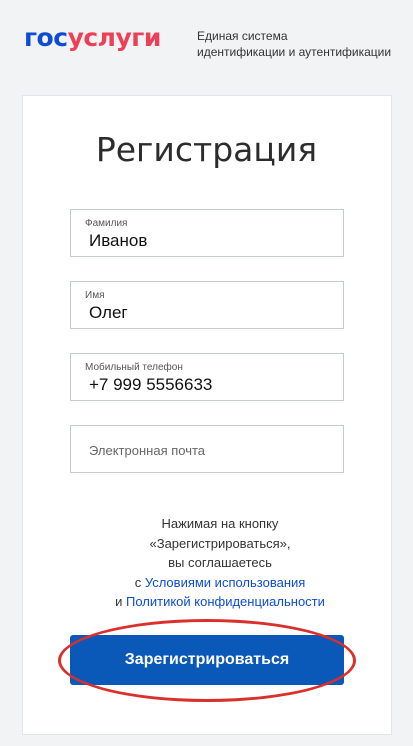 This screenshot has height=746, width=413. Describe the element at coordinates (106, 223) in the screenshot. I see `lastname-label: Фамилия` at that location.